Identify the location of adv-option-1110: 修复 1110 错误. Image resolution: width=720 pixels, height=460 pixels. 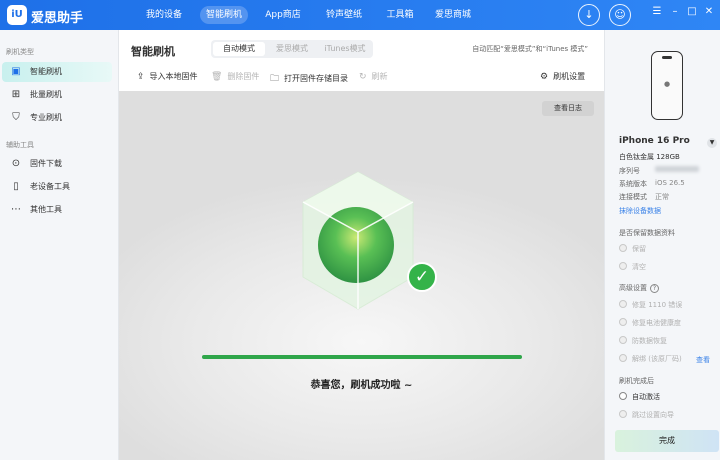
(650, 305).